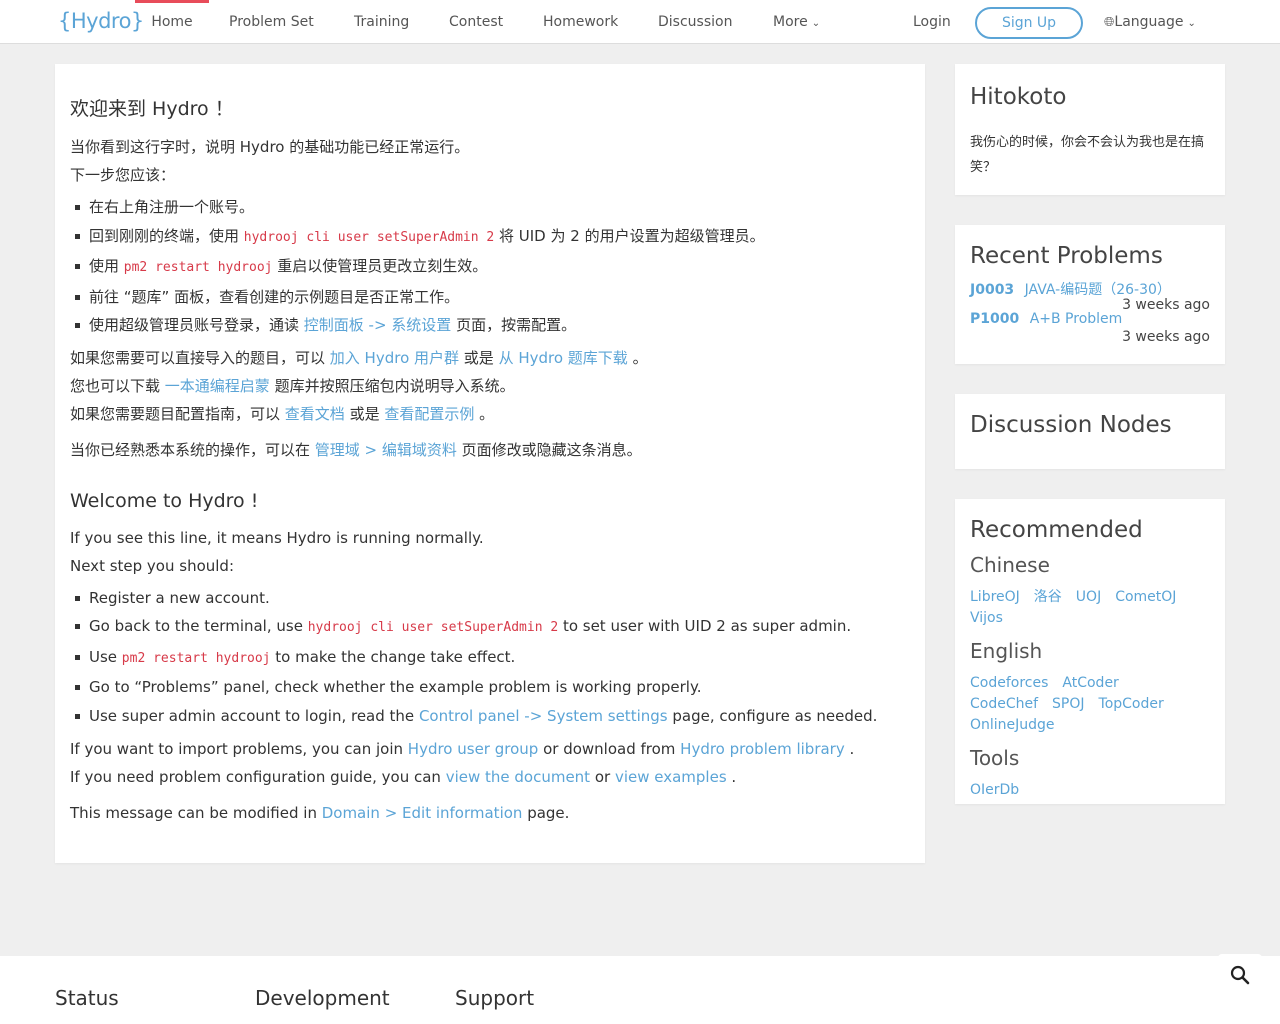 This screenshot has height=1024, width=1280. I want to click on recommended-chinese-links: LibreOJ 洛谷 UOJ CometOJ Vijos, so click(1090, 608).